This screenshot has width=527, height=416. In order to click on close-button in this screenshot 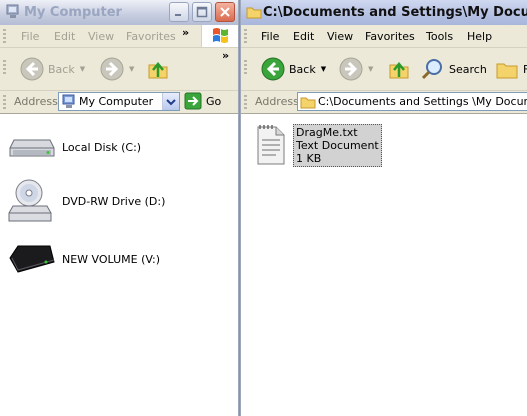, I will do `click(225, 12)`.